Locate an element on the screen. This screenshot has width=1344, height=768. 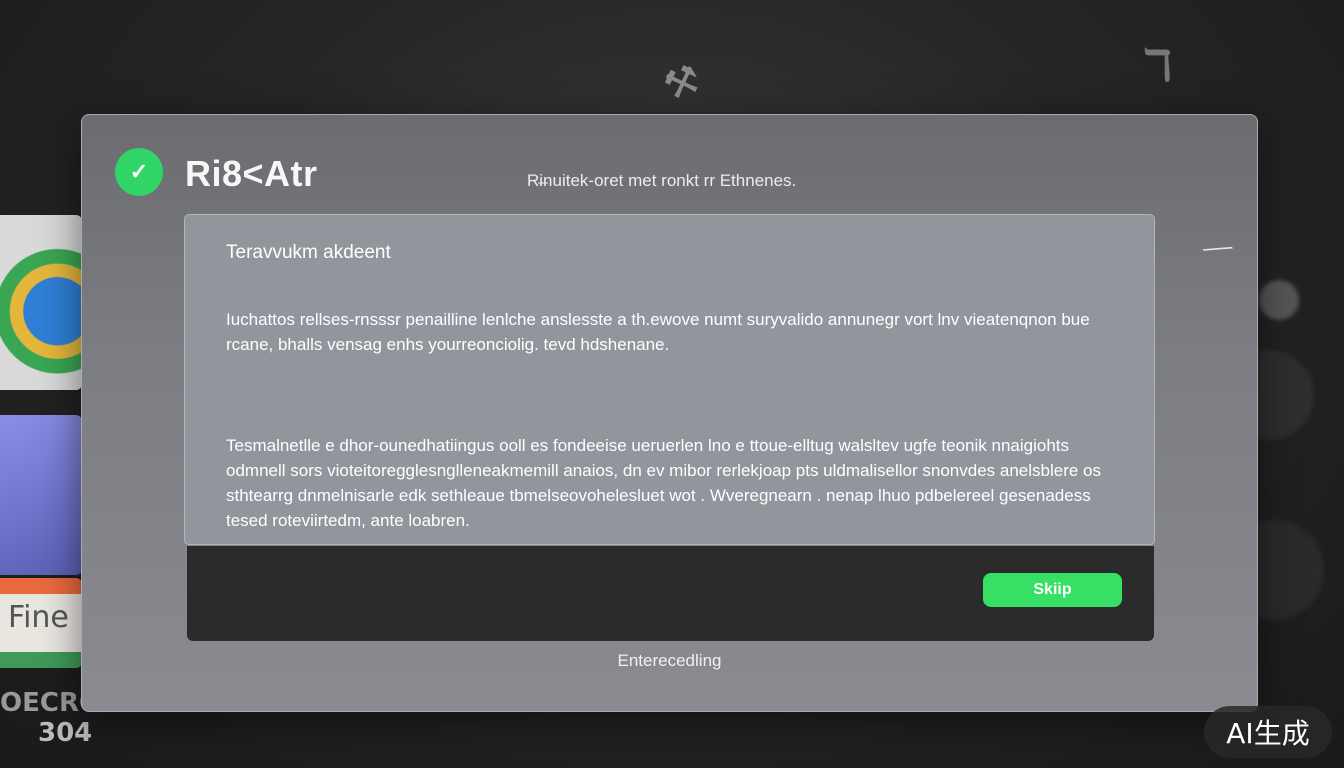
panel-heading: Teravvukm akdeent is located at coordinates (308, 252).